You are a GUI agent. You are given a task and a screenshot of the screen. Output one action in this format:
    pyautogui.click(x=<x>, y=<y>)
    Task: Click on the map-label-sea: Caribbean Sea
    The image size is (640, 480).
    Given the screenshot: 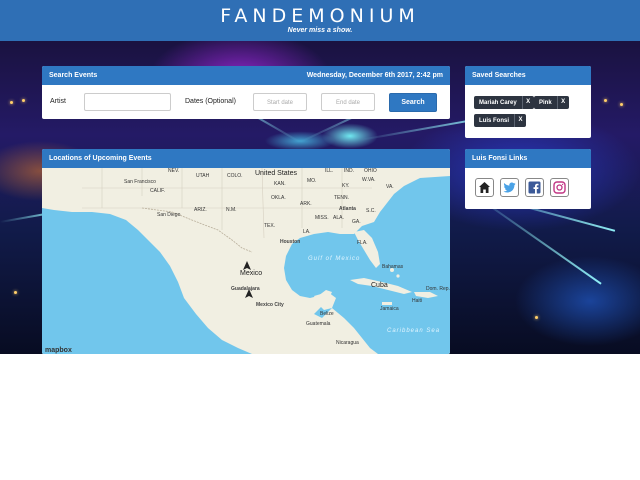 What is the action you would take?
    pyautogui.click(x=414, y=331)
    